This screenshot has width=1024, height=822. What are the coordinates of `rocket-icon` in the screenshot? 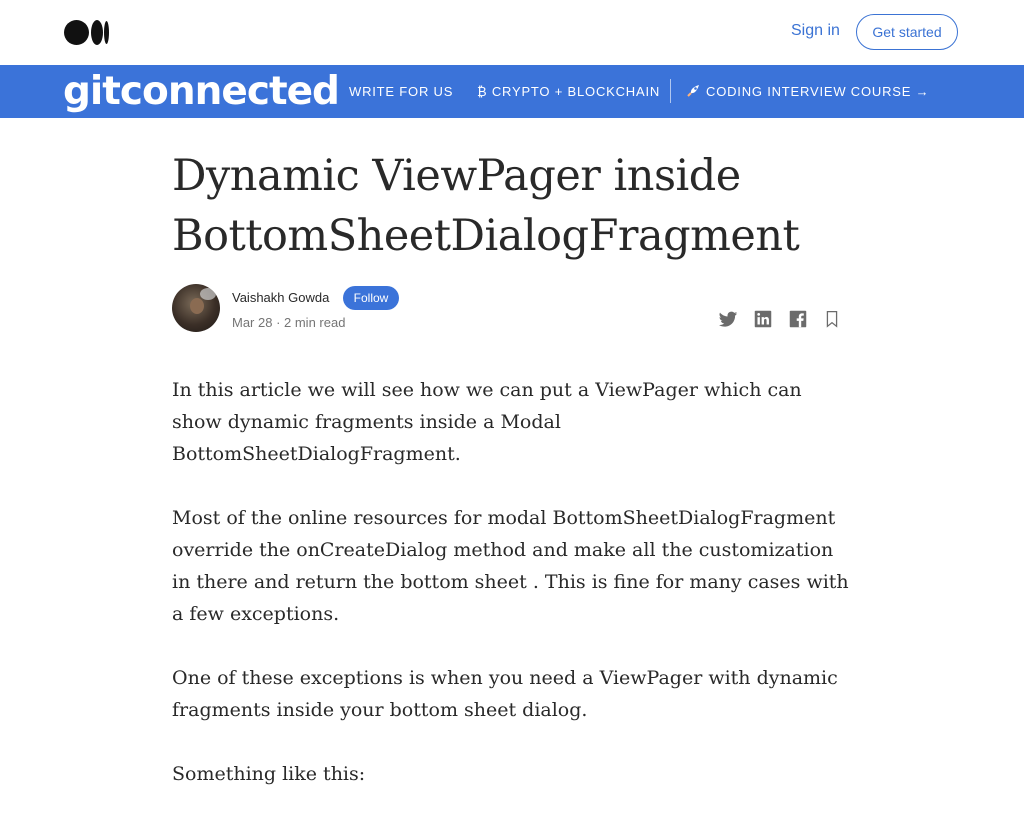 It's located at (693, 91).